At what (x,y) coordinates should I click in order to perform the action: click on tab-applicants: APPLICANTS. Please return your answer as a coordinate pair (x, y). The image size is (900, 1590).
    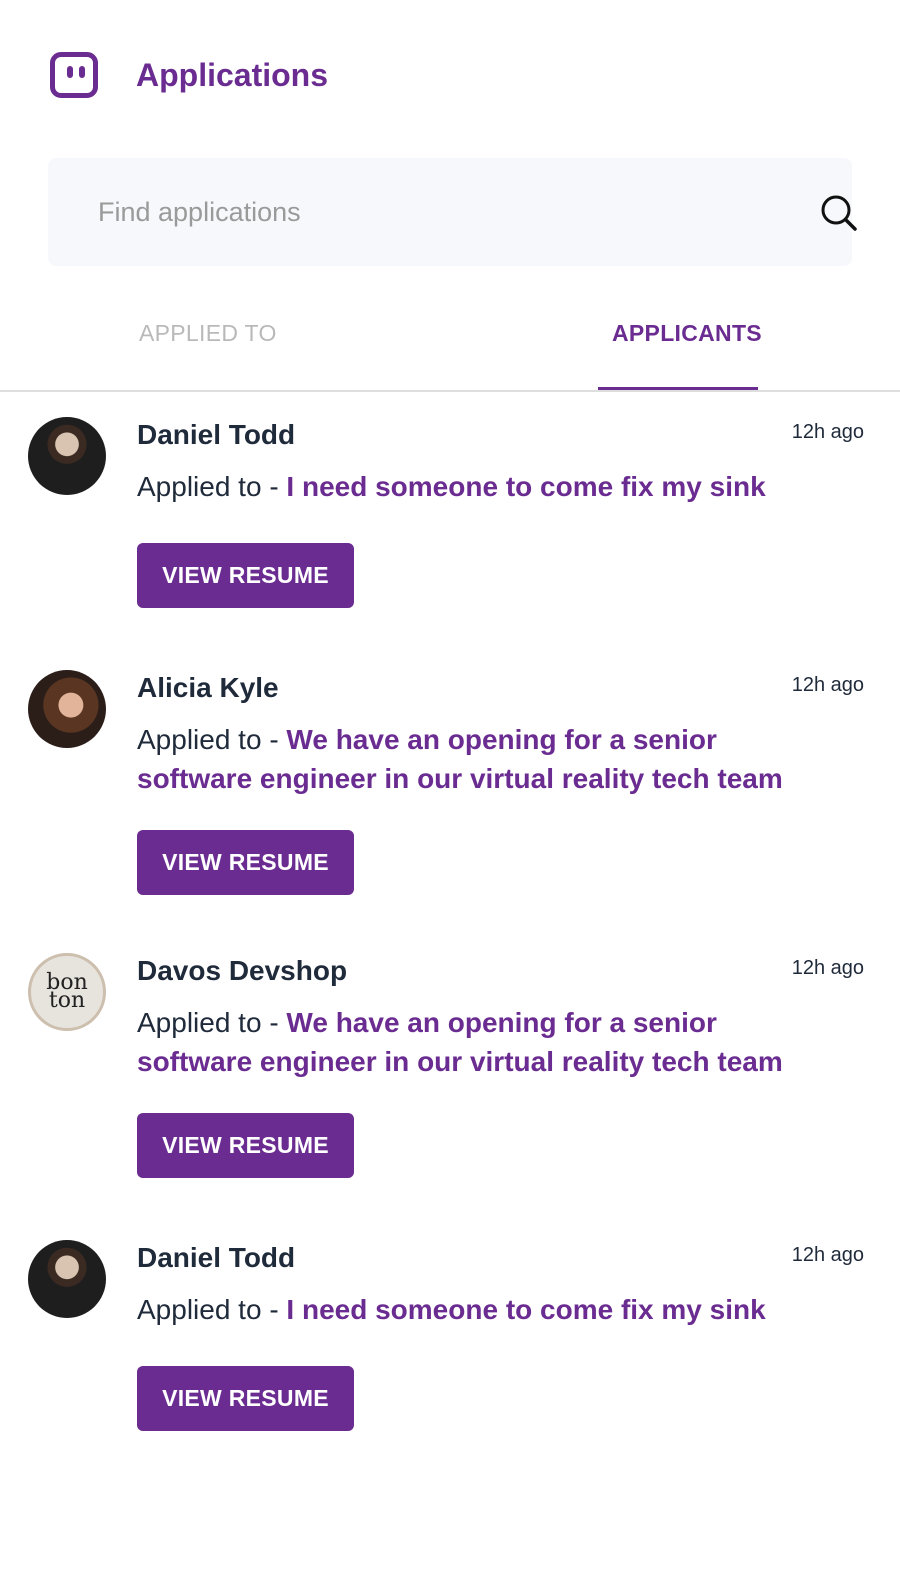
    Looking at the image, I should click on (687, 333).